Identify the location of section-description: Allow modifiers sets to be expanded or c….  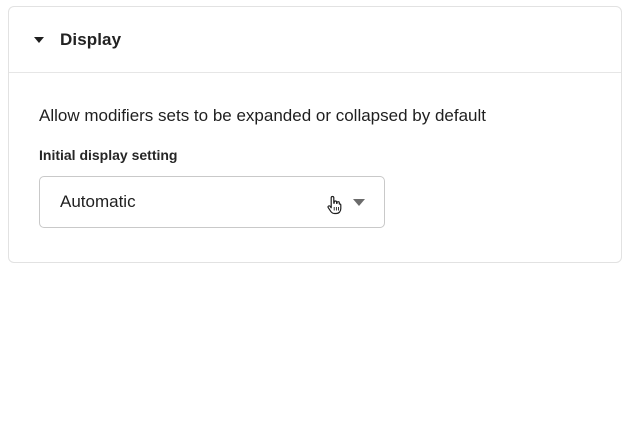
(262, 115).